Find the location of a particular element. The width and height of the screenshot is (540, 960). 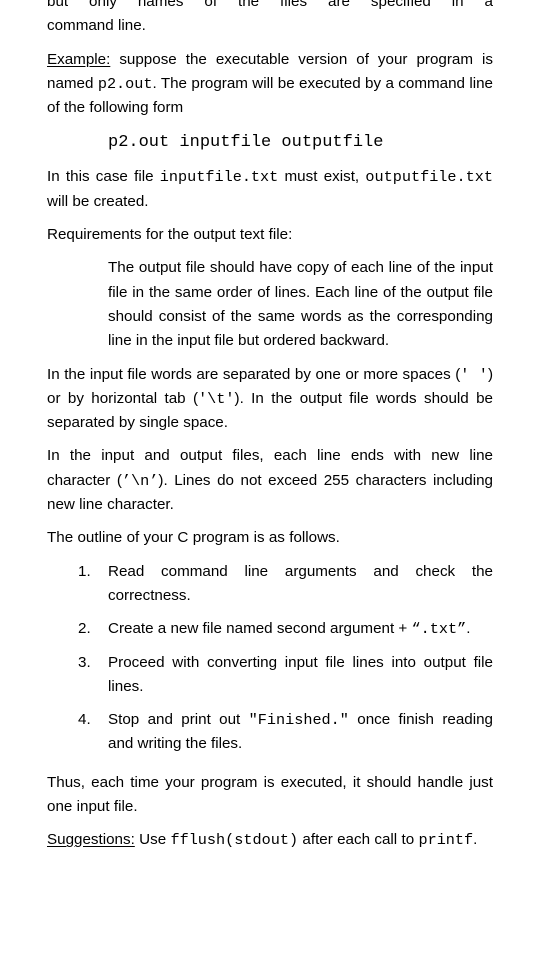

case-lead: In this case file is located at coordinates (103, 177).